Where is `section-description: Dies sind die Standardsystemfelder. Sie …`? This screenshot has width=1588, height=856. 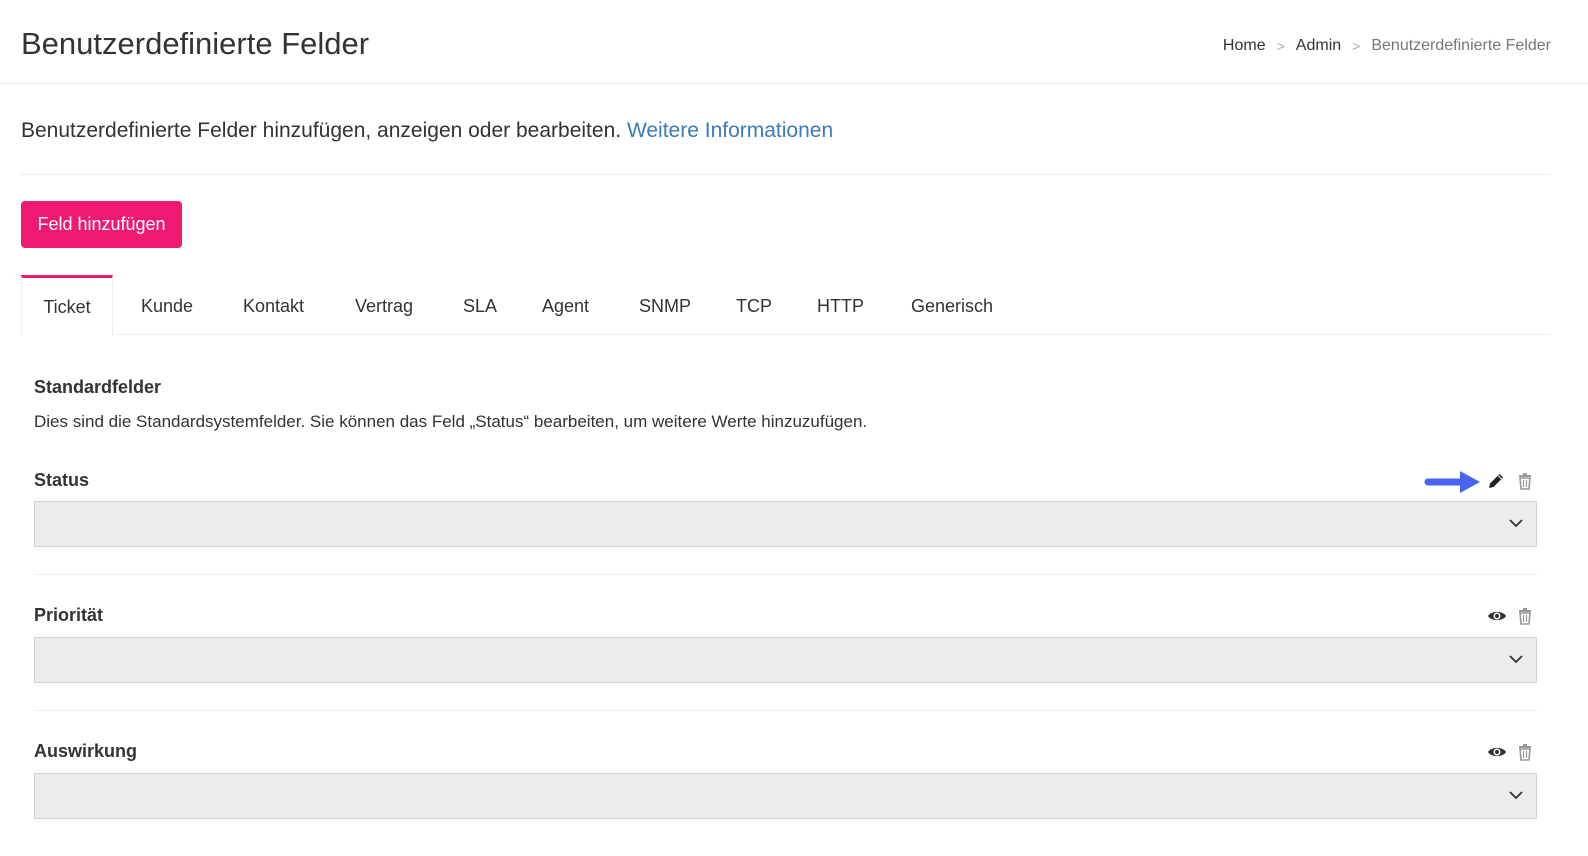 section-description: Dies sind die Standardsystemfelder. Sie … is located at coordinates (451, 421).